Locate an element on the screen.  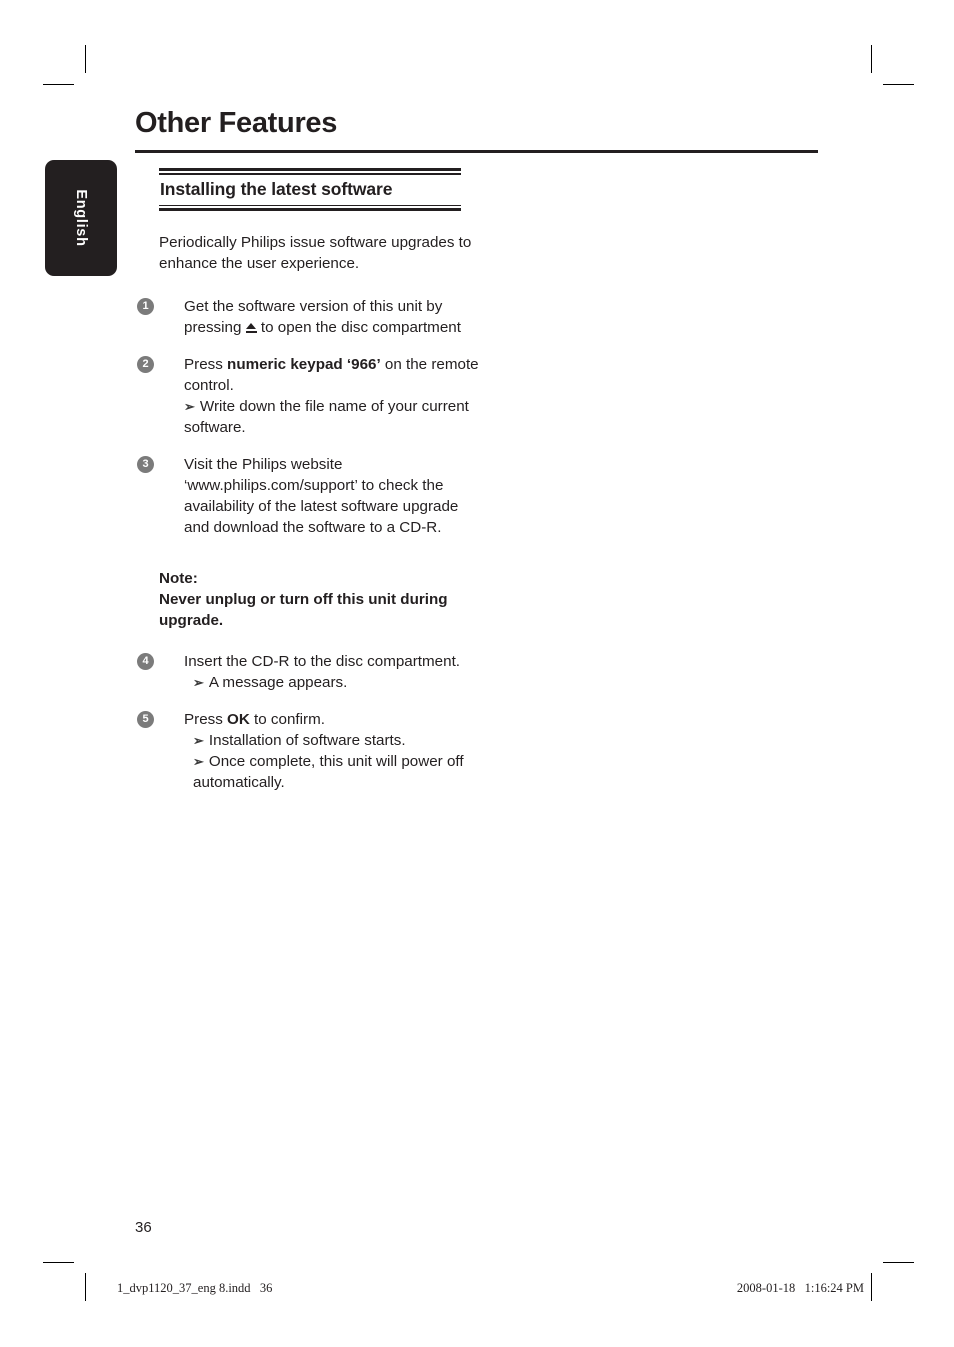
section-rule-bottom-thick is located at coordinates (310, 209).